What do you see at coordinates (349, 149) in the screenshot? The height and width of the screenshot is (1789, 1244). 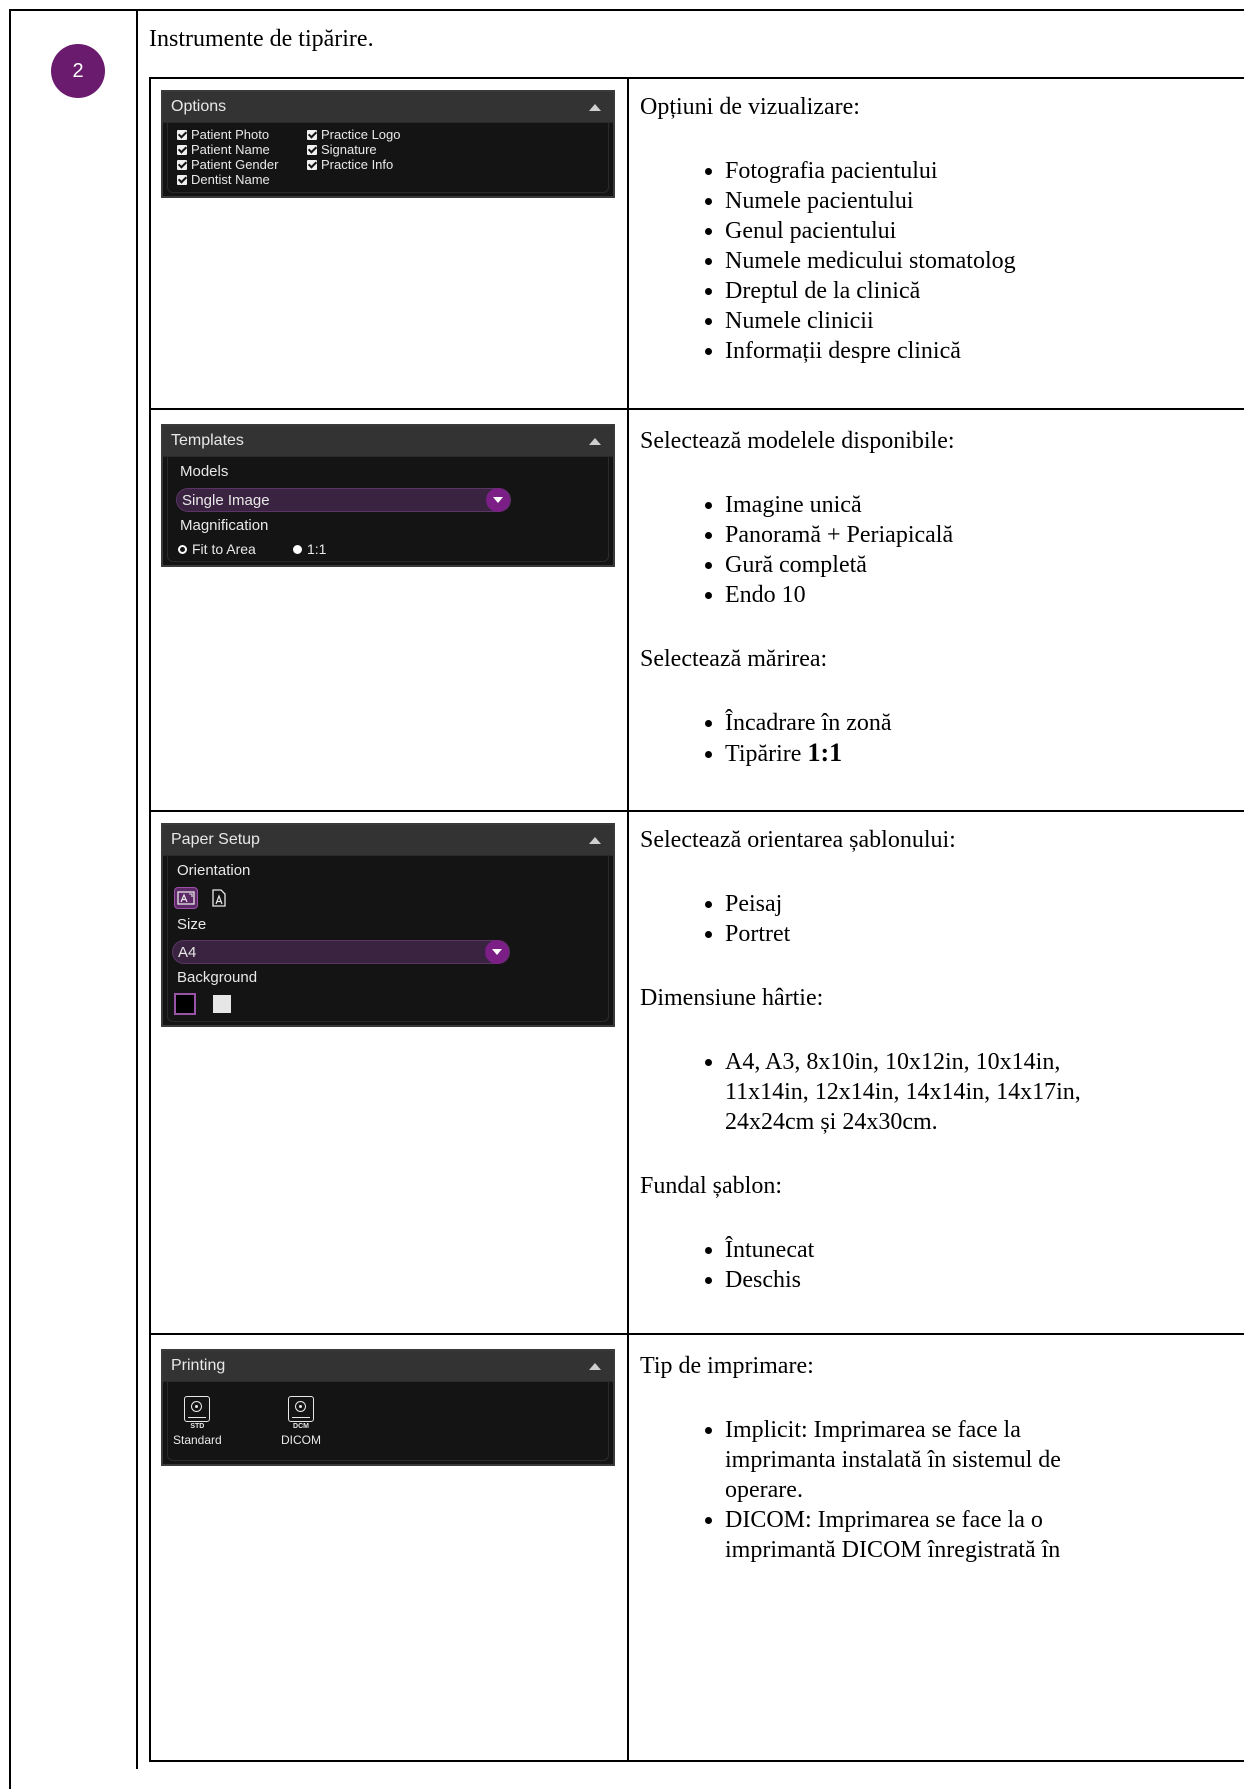 I see `checkbox-label: Signature` at bounding box center [349, 149].